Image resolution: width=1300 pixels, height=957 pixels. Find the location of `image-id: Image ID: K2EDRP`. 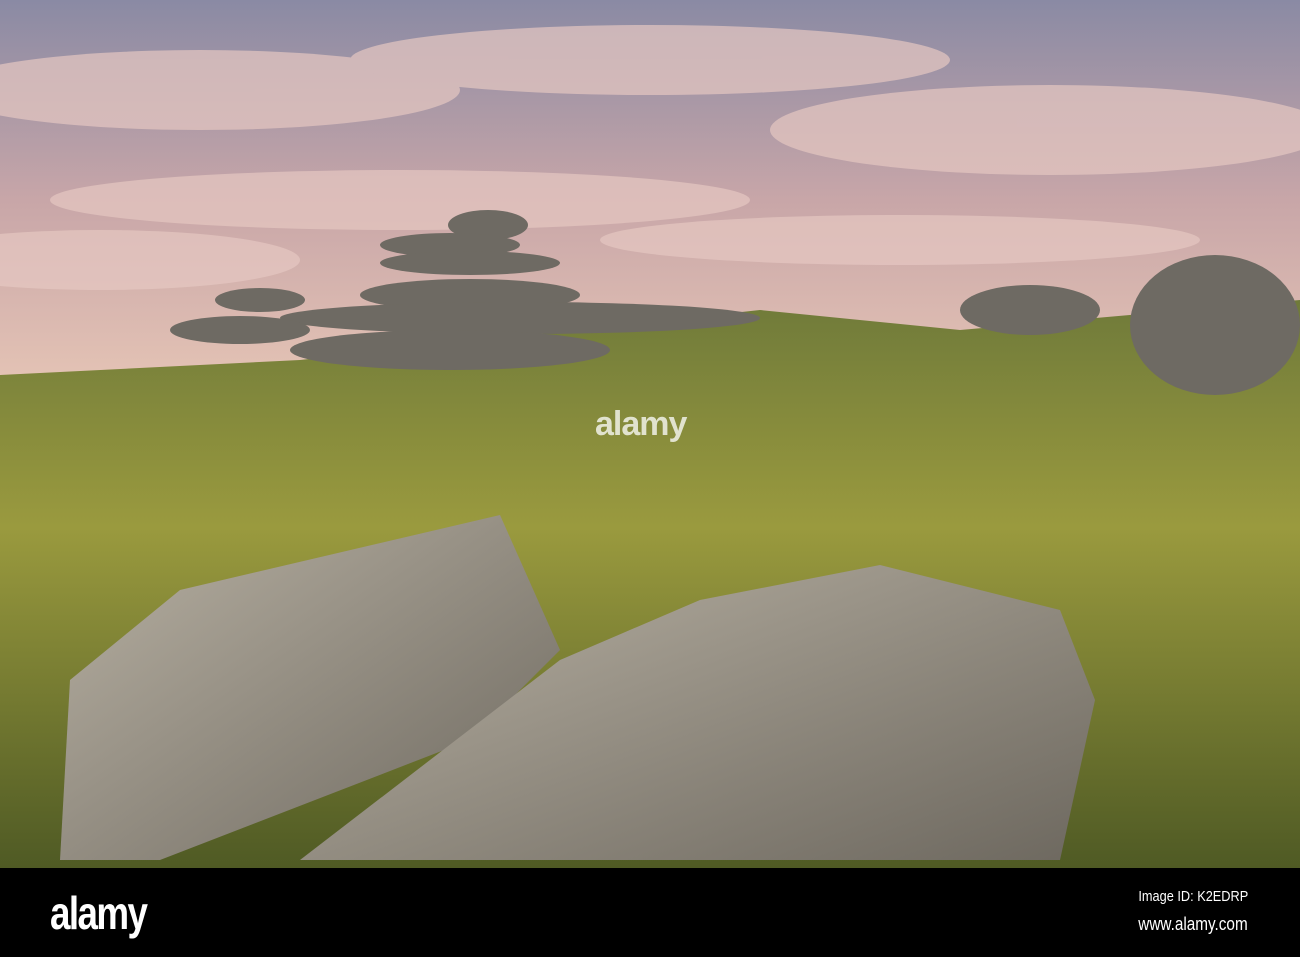

image-id: Image ID: K2EDRP is located at coordinates (1193, 896).